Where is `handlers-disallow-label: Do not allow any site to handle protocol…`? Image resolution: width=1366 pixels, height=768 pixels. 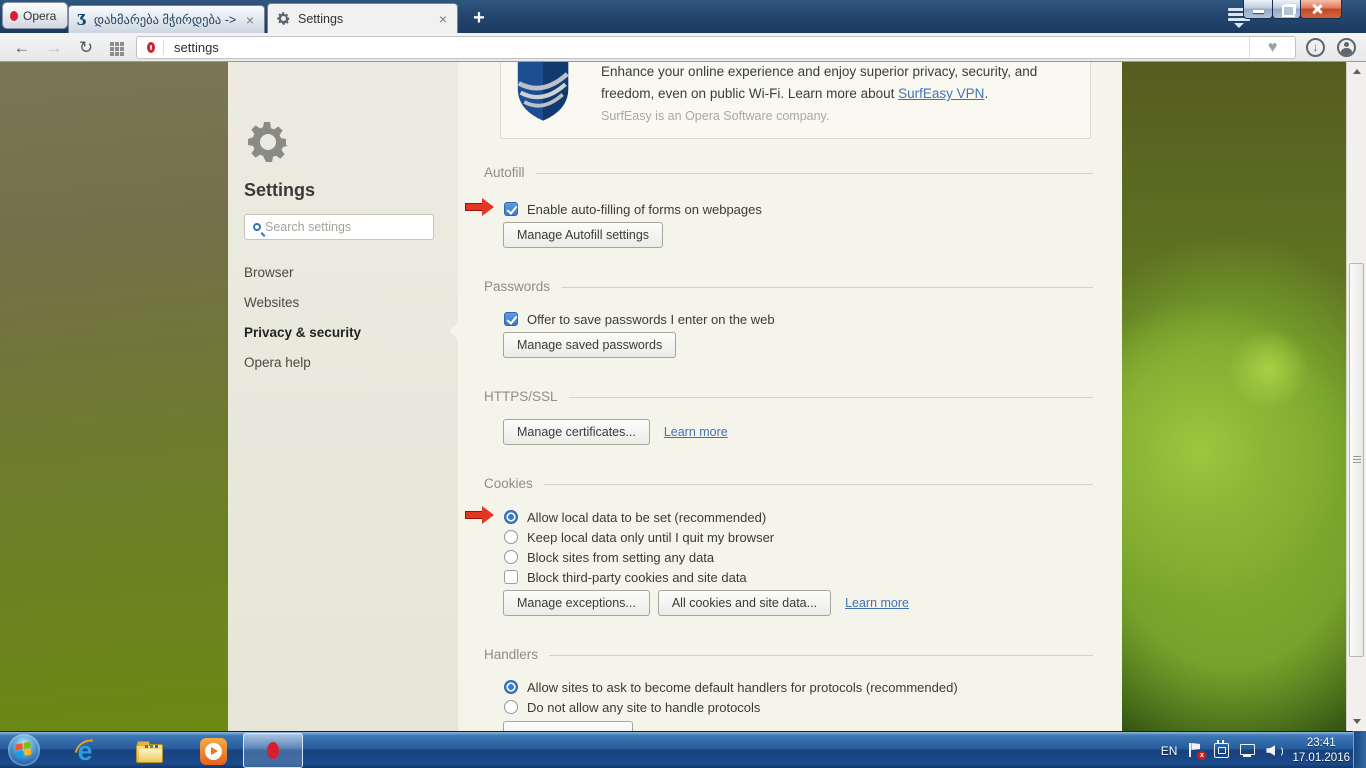
handlers-disallow-label: Do not allow any site to handle protocol… is located at coordinates (644, 707).